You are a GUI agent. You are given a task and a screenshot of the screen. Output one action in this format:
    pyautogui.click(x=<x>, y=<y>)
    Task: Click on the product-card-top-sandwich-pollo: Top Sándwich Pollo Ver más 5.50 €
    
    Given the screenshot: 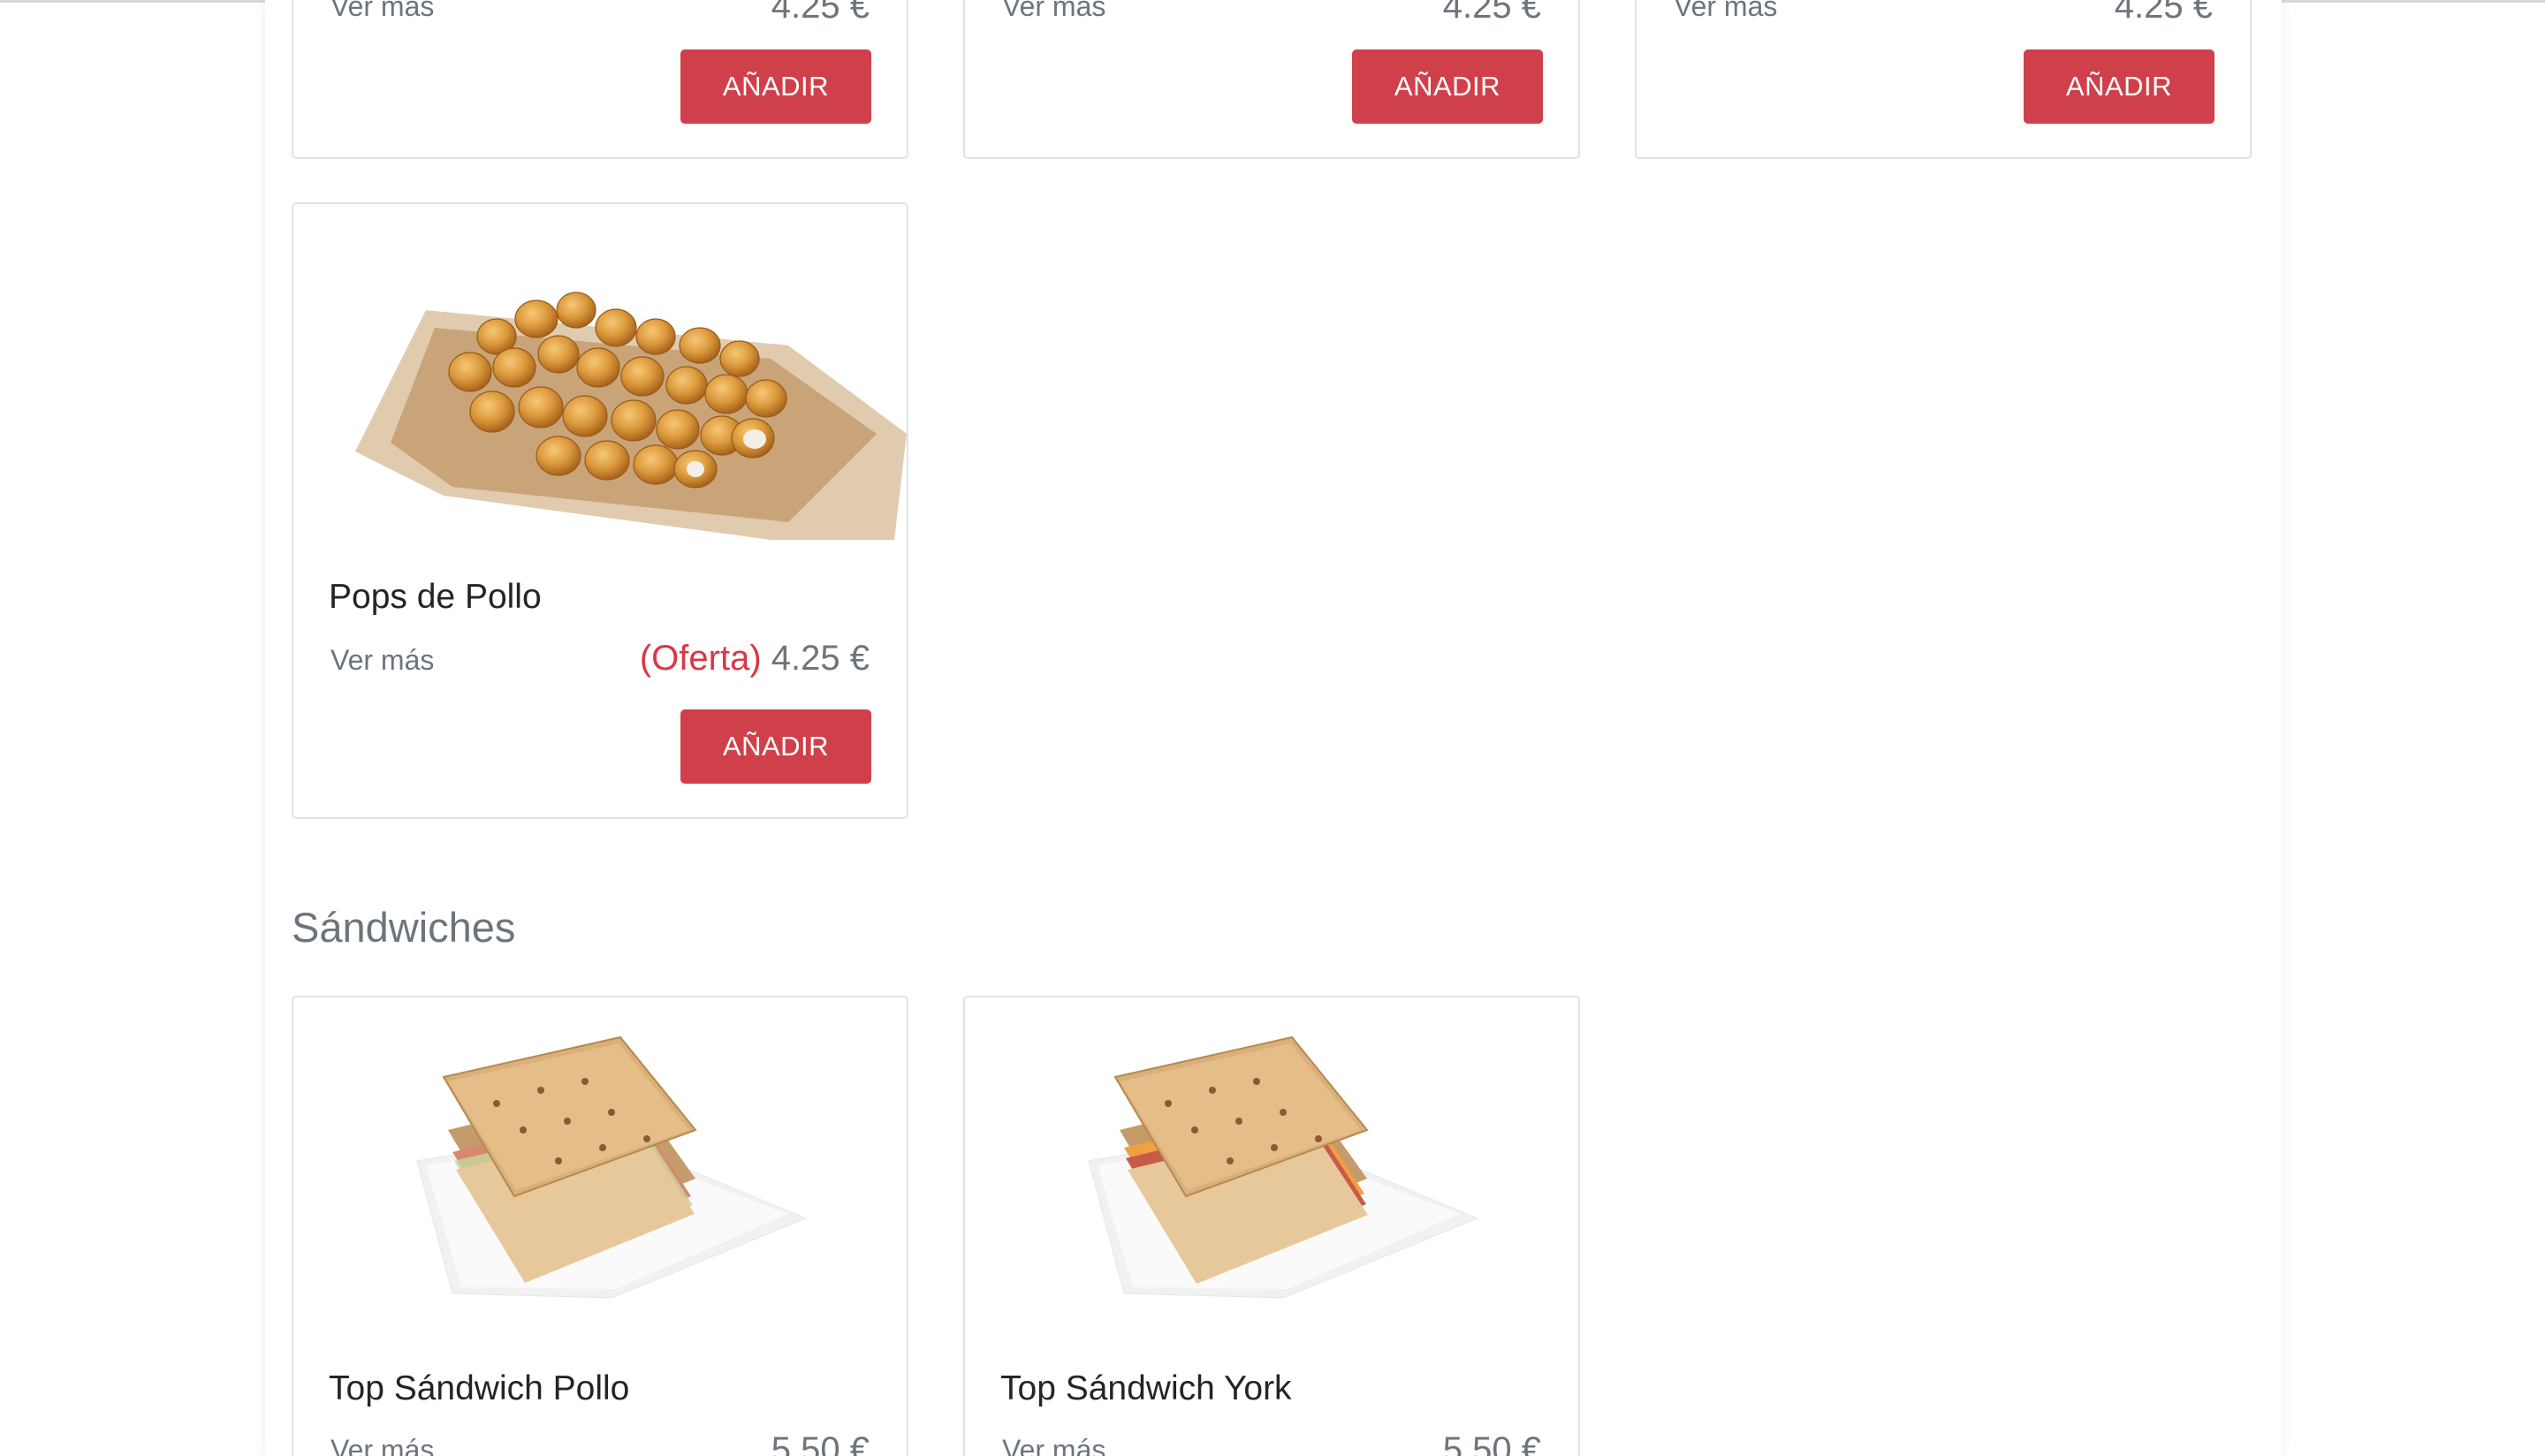 What is the action you would take?
    pyautogui.click(x=600, y=1226)
    